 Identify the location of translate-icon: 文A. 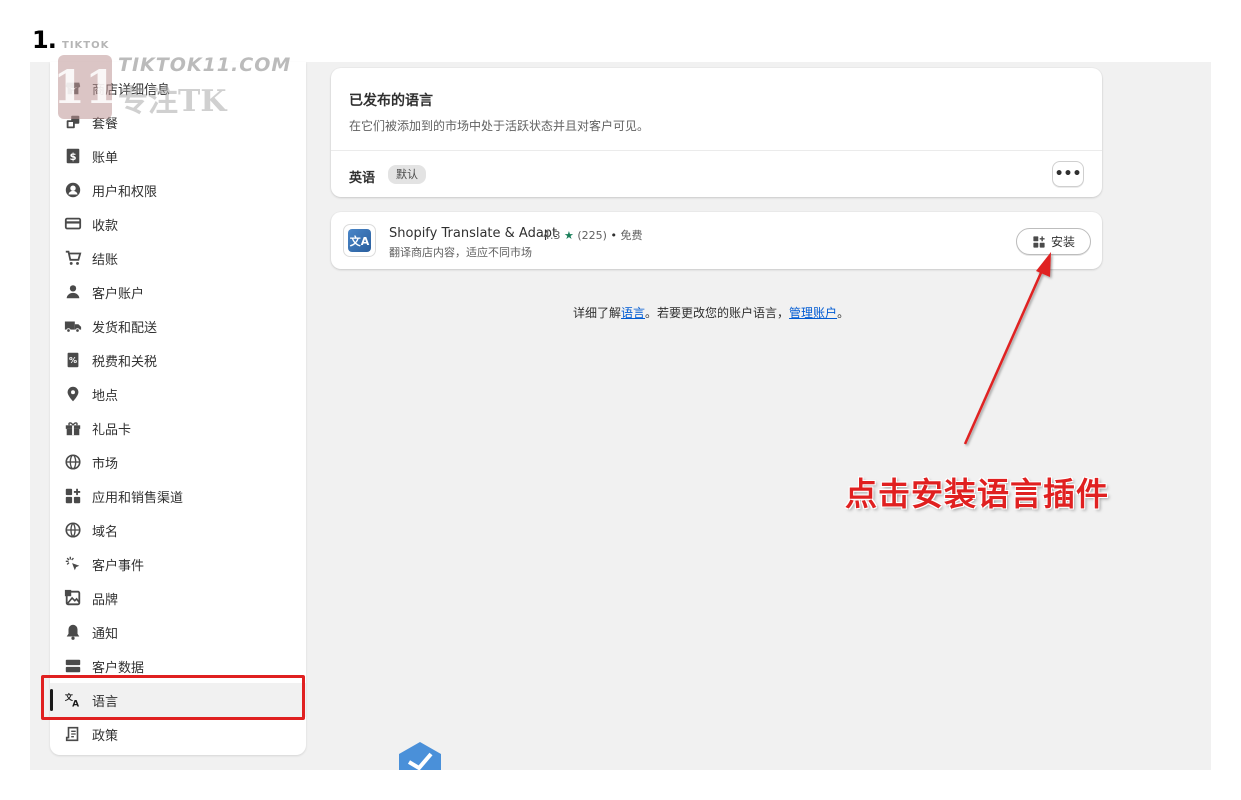
(359, 240).